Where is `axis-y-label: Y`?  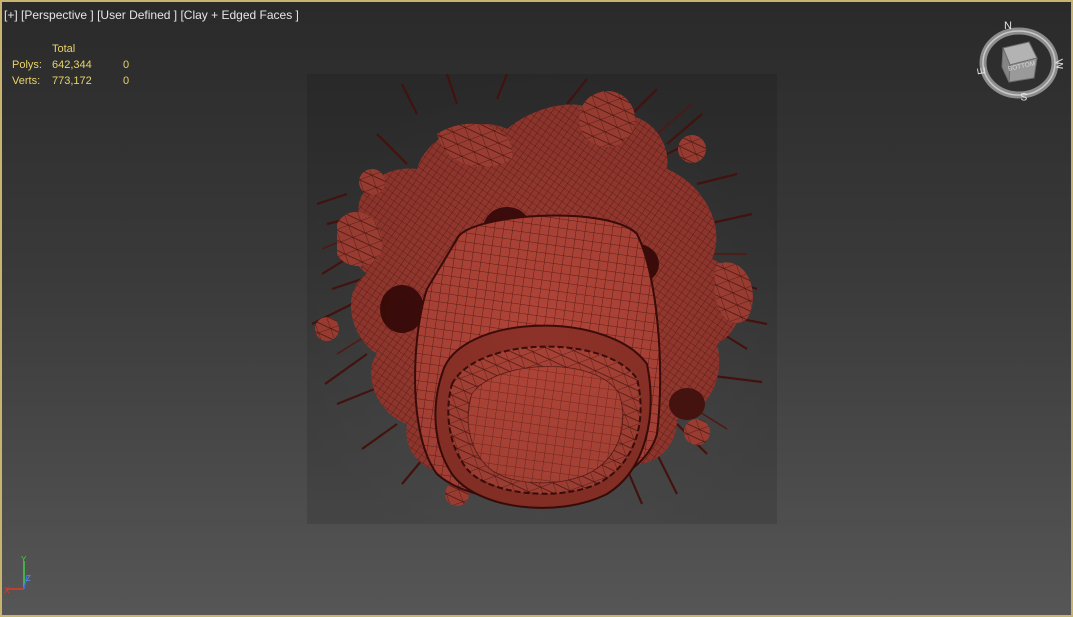 axis-y-label: Y is located at coordinates (24, 559).